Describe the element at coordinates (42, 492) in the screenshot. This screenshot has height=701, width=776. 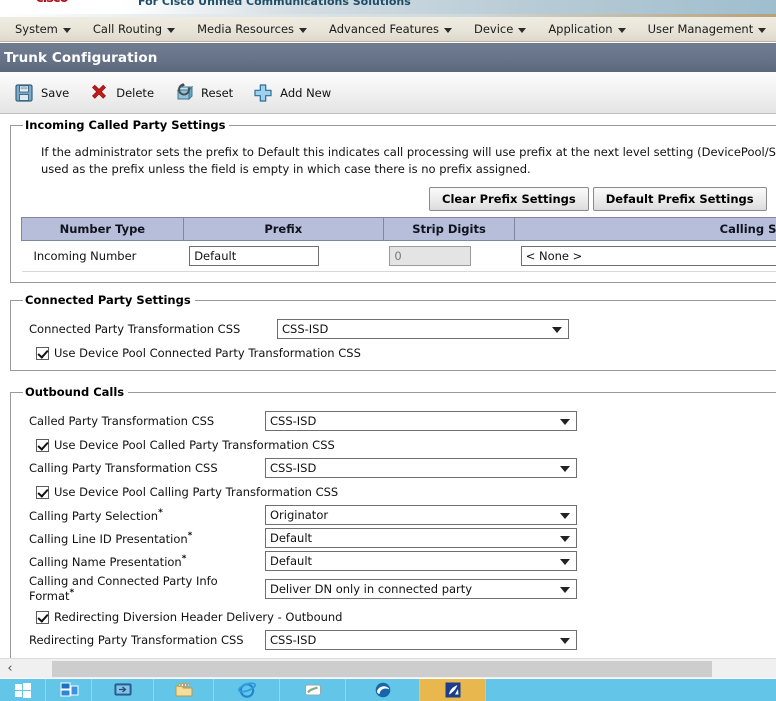
I see `use-device-pool-calling-party-checkbox` at that location.